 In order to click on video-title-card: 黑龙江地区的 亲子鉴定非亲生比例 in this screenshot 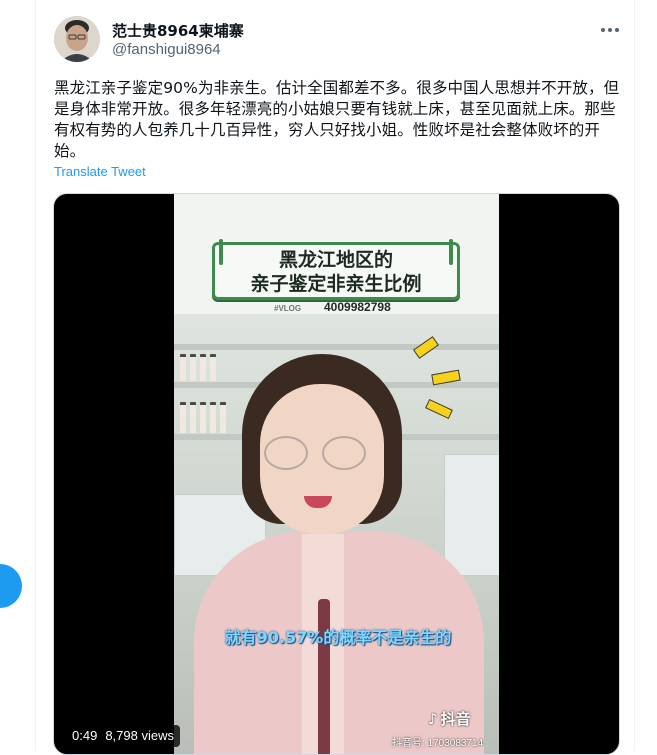, I will do `click(336, 269)`.